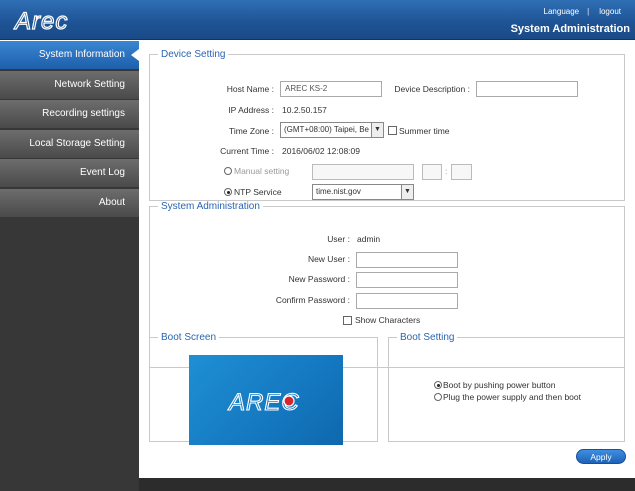 The width and height of the screenshot is (635, 491). What do you see at coordinates (321, 151) in the screenshot?
I see `current-time-value: 2016/06/02 12:08:09` at bounding box center [321, 151].